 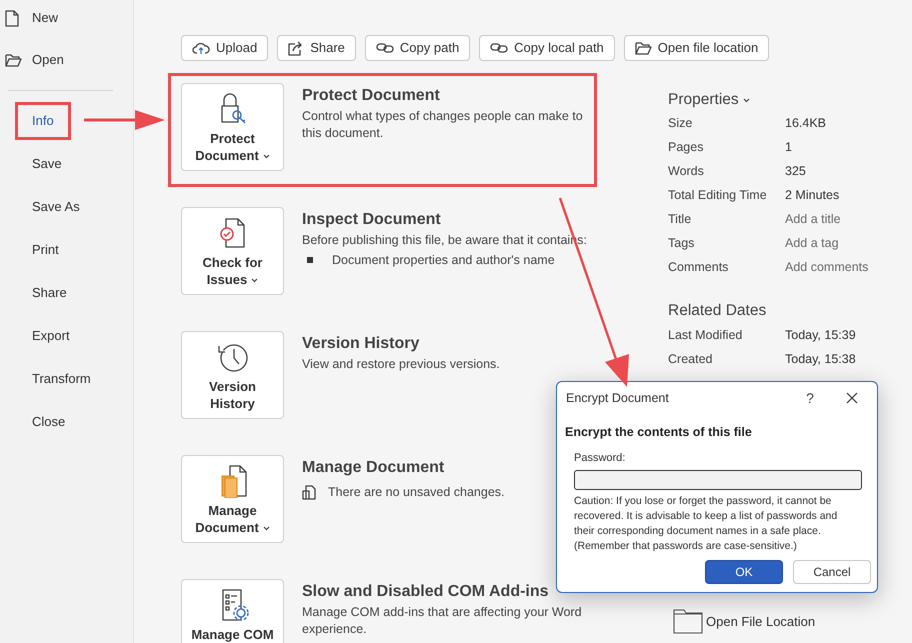 I want to click on close-icon, so click(x=852, y=398).